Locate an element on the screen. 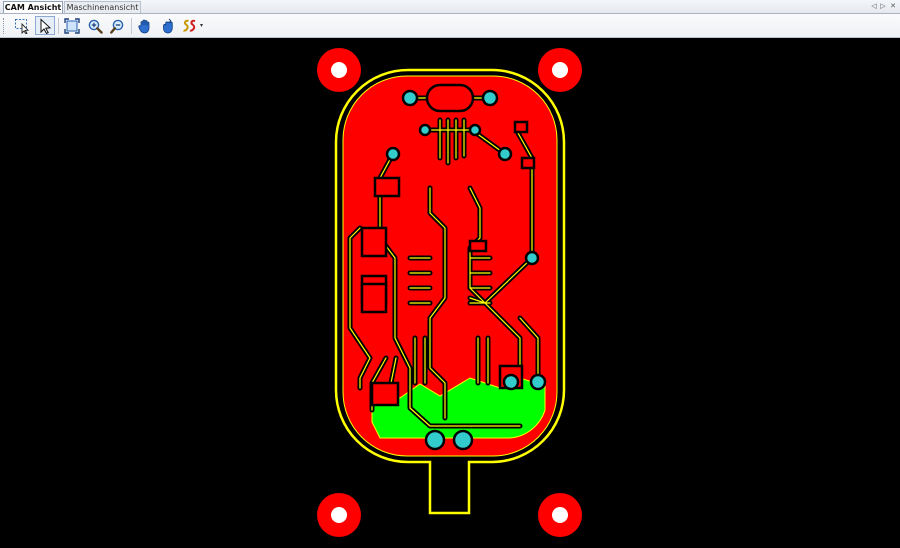 This screenshot has height=548, width=900. zoom-out-button is located at coordinates (118, 25).